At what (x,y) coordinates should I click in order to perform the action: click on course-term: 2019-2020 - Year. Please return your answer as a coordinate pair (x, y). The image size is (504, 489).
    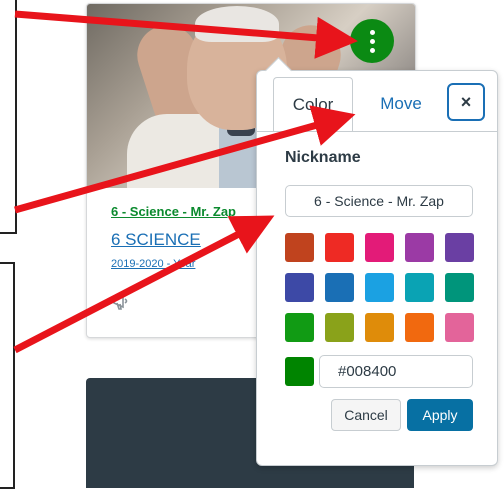
    Looking at the image, I should click on (153, 264).